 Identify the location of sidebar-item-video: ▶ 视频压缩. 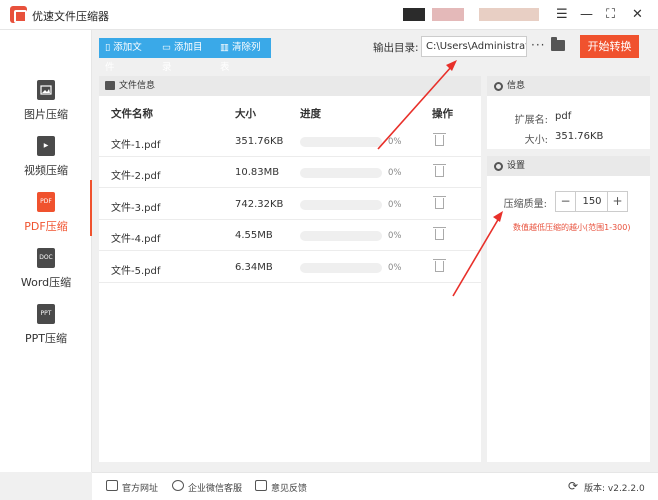
(46, 162).